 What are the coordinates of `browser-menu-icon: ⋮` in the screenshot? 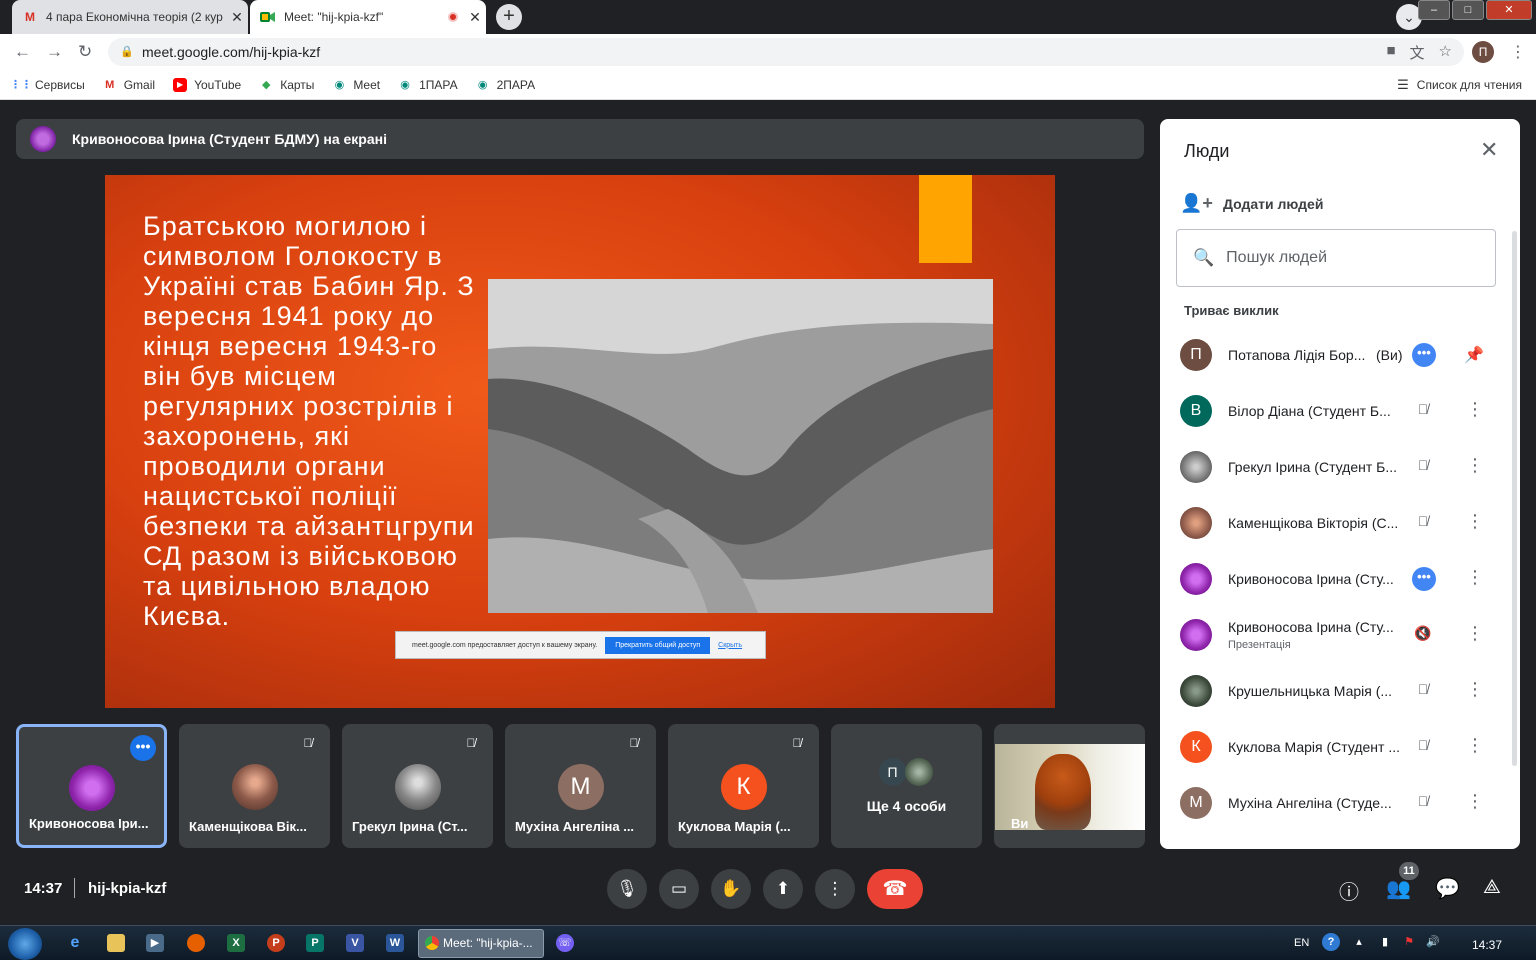 It's located at (1518, 52).